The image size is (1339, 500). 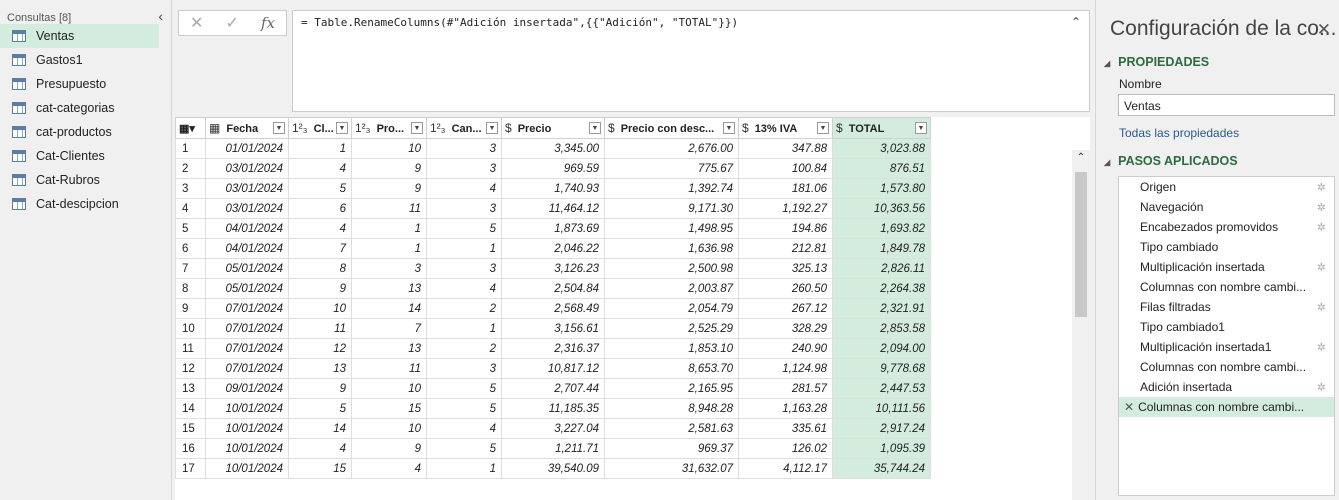 I want to click on table-cell: 2,264.38, so click(x=881, y=288).